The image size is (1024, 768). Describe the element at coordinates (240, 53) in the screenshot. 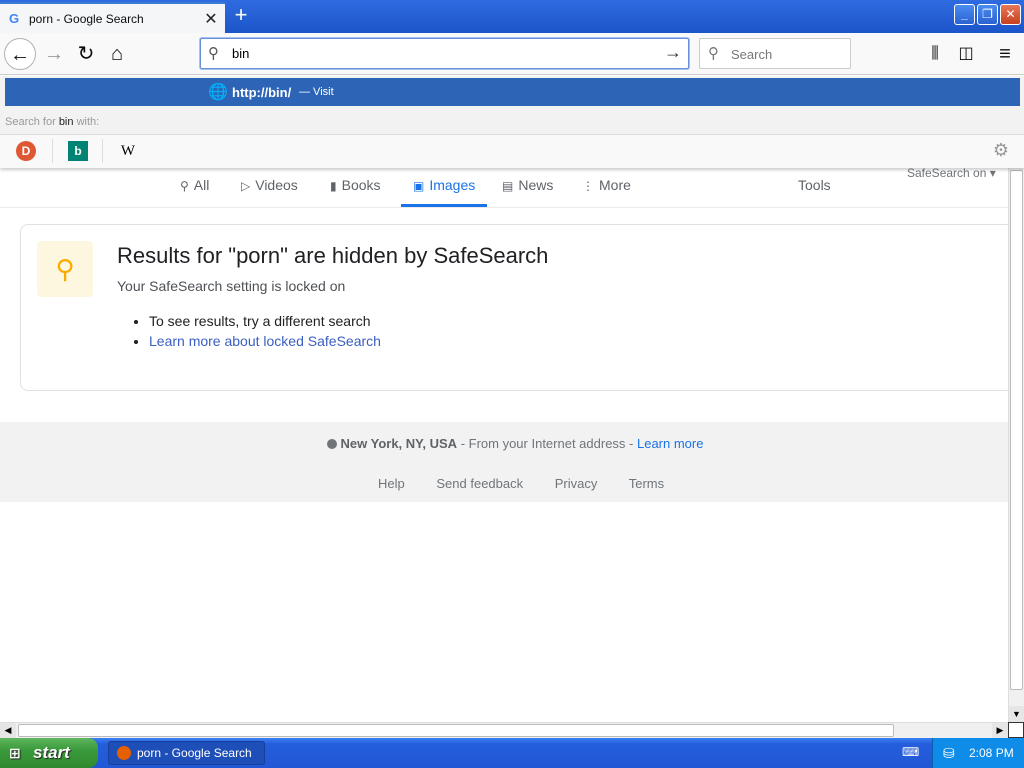

I see `url-input-value: bin` at that location.